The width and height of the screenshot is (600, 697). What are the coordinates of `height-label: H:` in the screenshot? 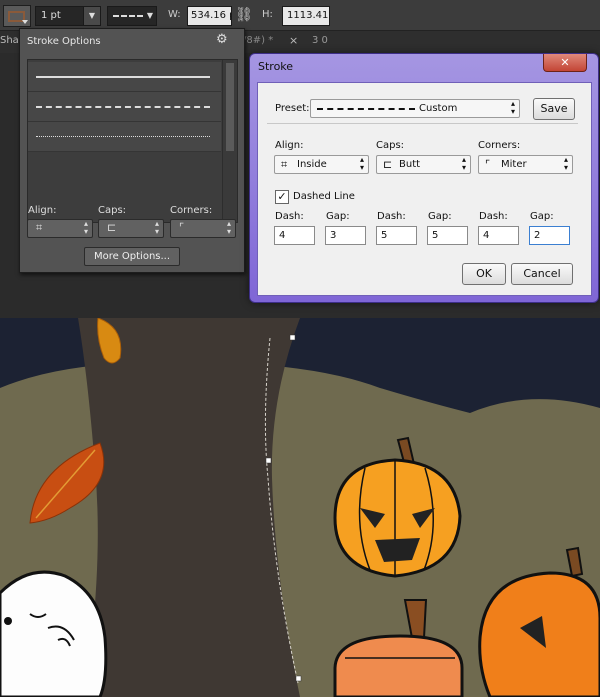 It's located at (267, 14).